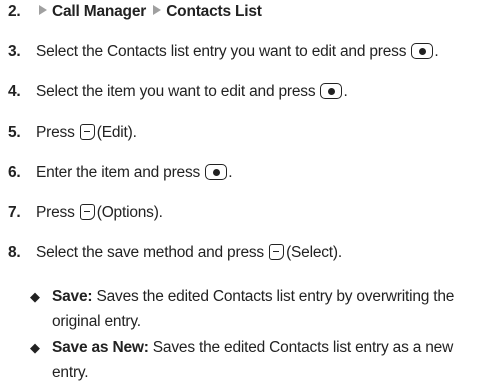  I want to click on step-number: 3., so click(14, 51).